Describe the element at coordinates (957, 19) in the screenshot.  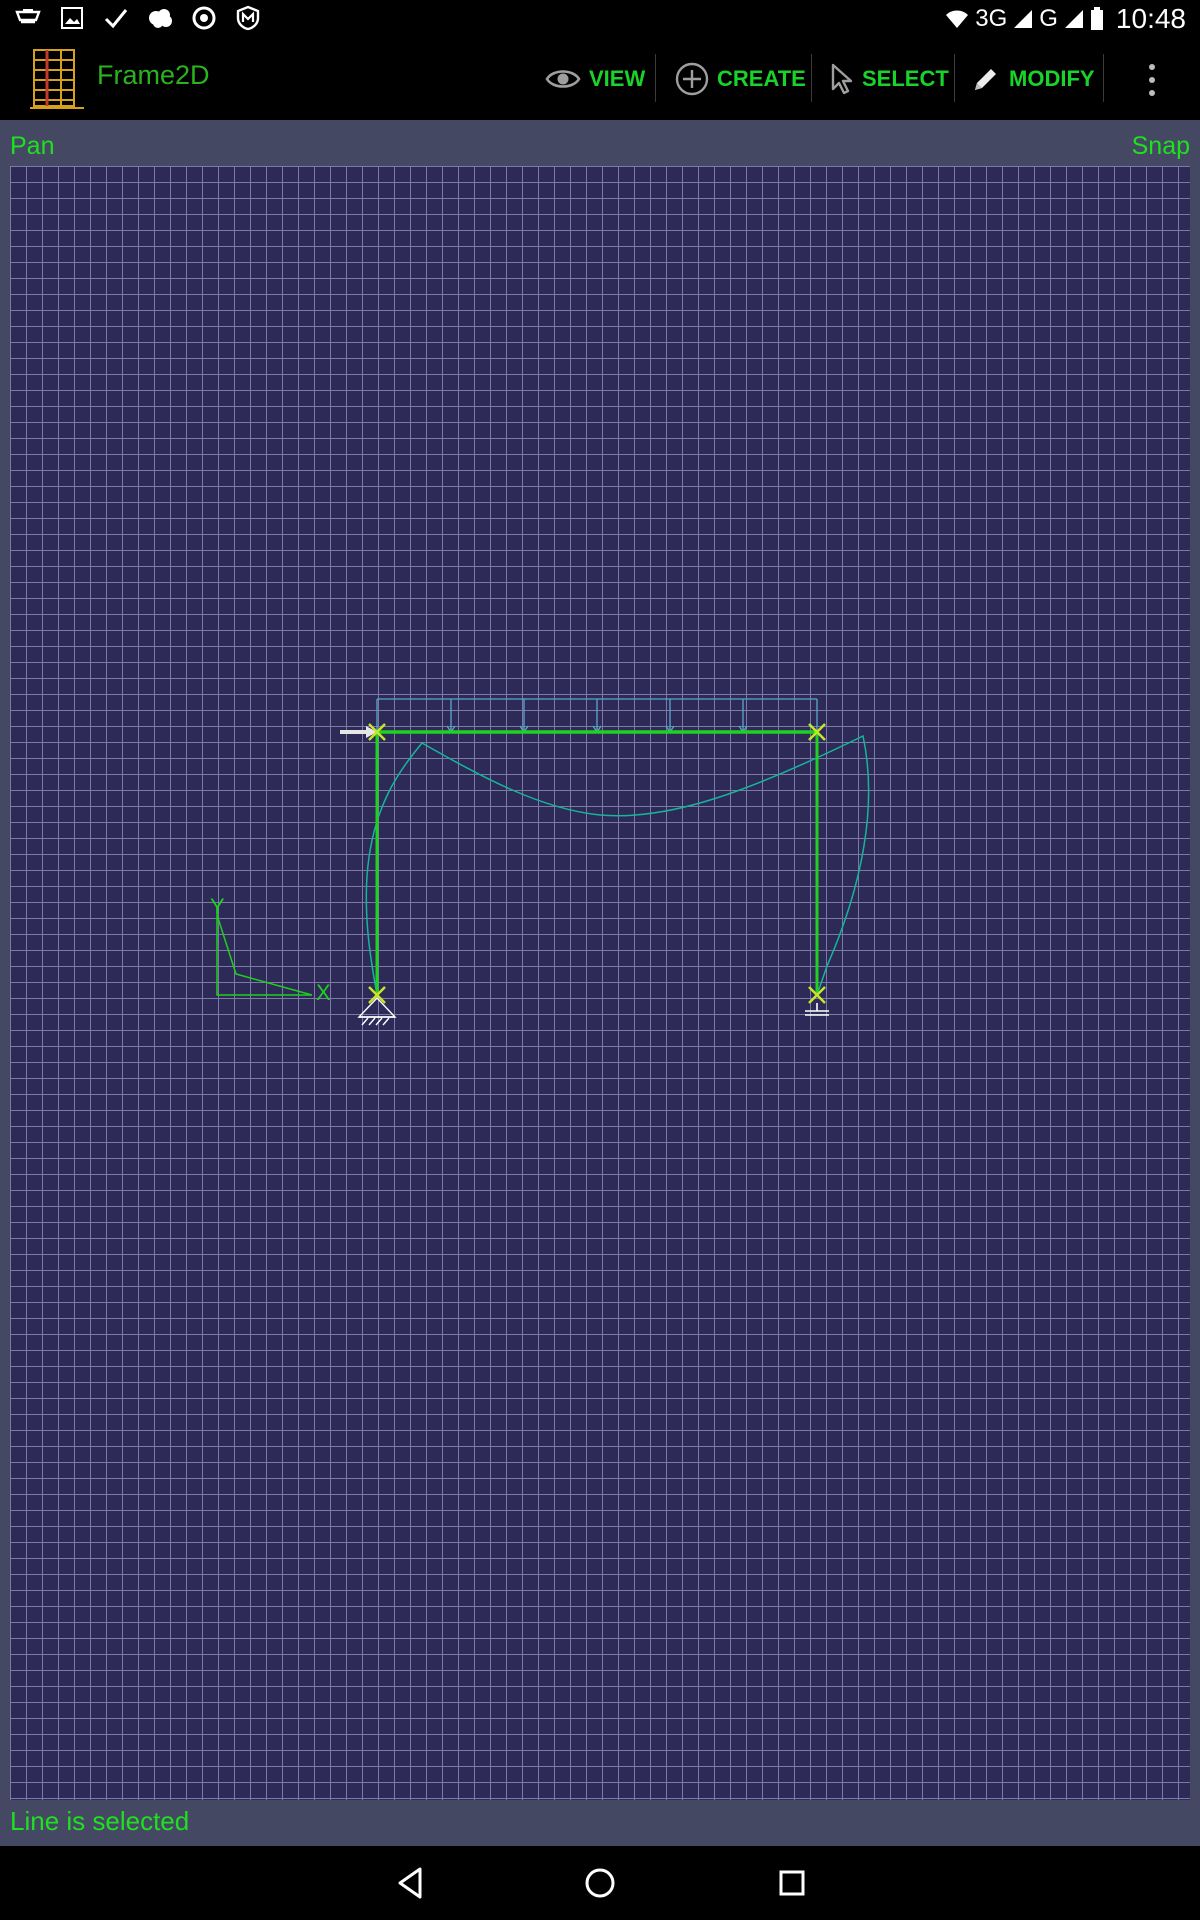
I see `wifi-icon` at that location.